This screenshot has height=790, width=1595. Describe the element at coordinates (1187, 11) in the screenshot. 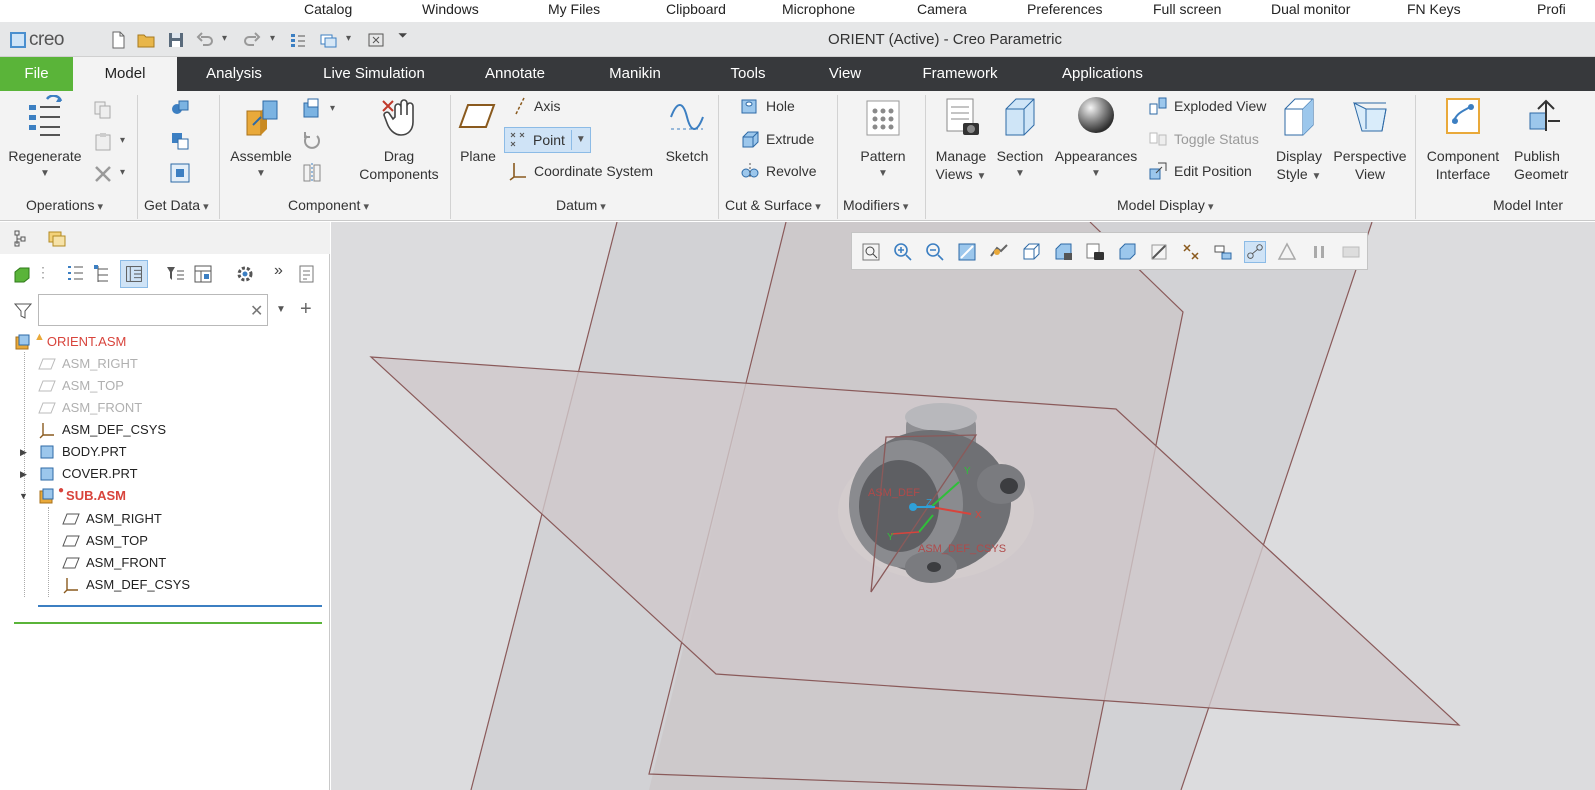

I see `full-screen-menu: Full screen` at that location.